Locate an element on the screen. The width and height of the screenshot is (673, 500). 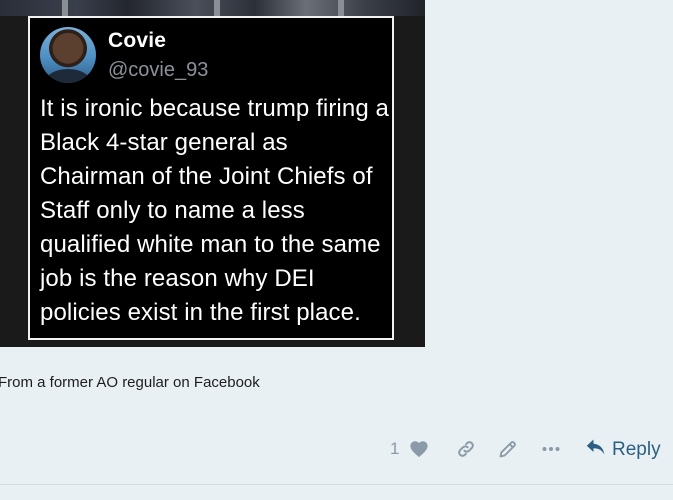
link-icon is located at coordinates (466, 449).